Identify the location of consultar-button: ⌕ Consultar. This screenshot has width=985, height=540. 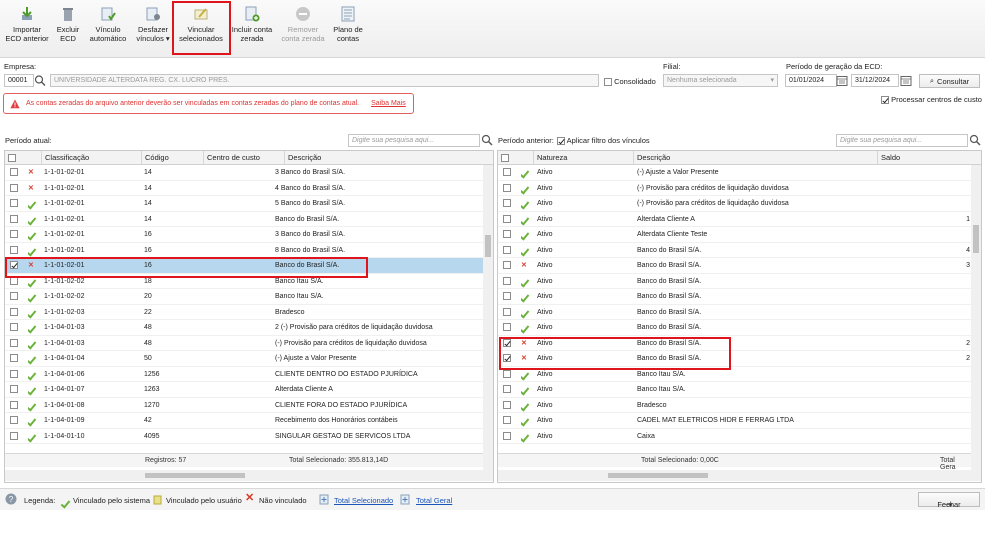
(949, 81).